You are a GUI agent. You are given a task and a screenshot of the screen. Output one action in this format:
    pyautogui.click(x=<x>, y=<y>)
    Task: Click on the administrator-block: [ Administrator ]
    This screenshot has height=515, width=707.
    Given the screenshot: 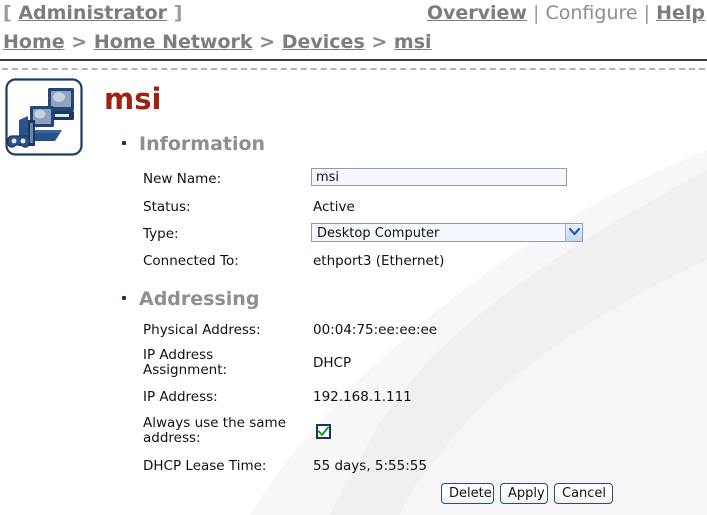 What is the action you would take?
    pyautogui.click(x=92, y=13)
    